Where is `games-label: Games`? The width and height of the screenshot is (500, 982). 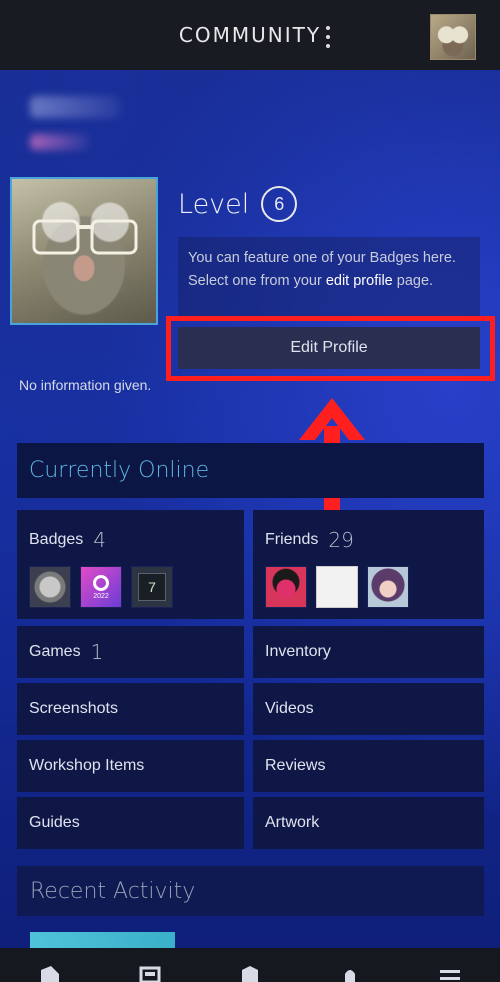
games-label: Games is located at coordinates (55, 651).